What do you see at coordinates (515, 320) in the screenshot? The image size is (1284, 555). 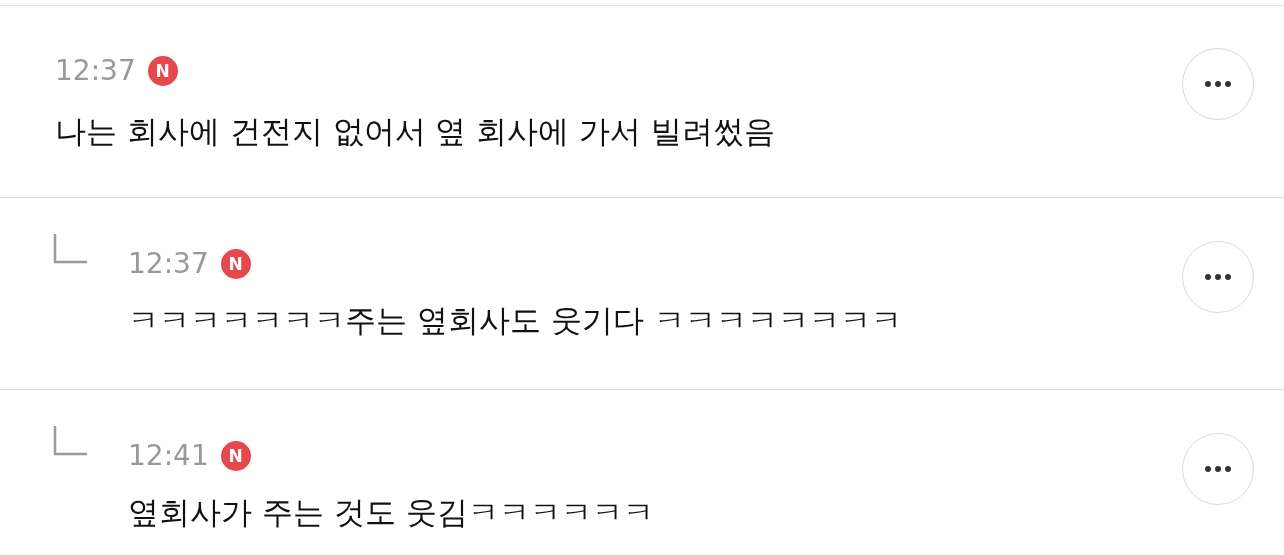 I see `comment-text: ㅋㅋㅋㅋㅋㅋㅋ주는 옆회사도 웃기다 ㅋㅋㅋㅋㅋㅋㅋㅋ` at bounding box center [515, 320].